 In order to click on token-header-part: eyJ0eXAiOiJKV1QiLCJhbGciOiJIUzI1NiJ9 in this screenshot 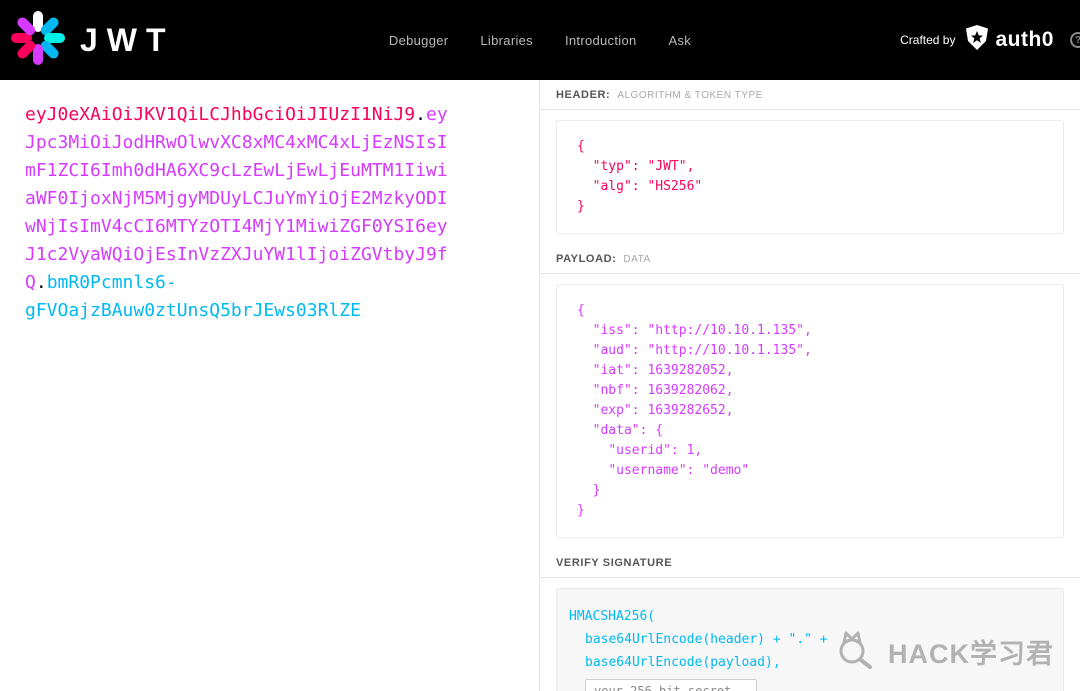, I will do `click(220, 114)`.